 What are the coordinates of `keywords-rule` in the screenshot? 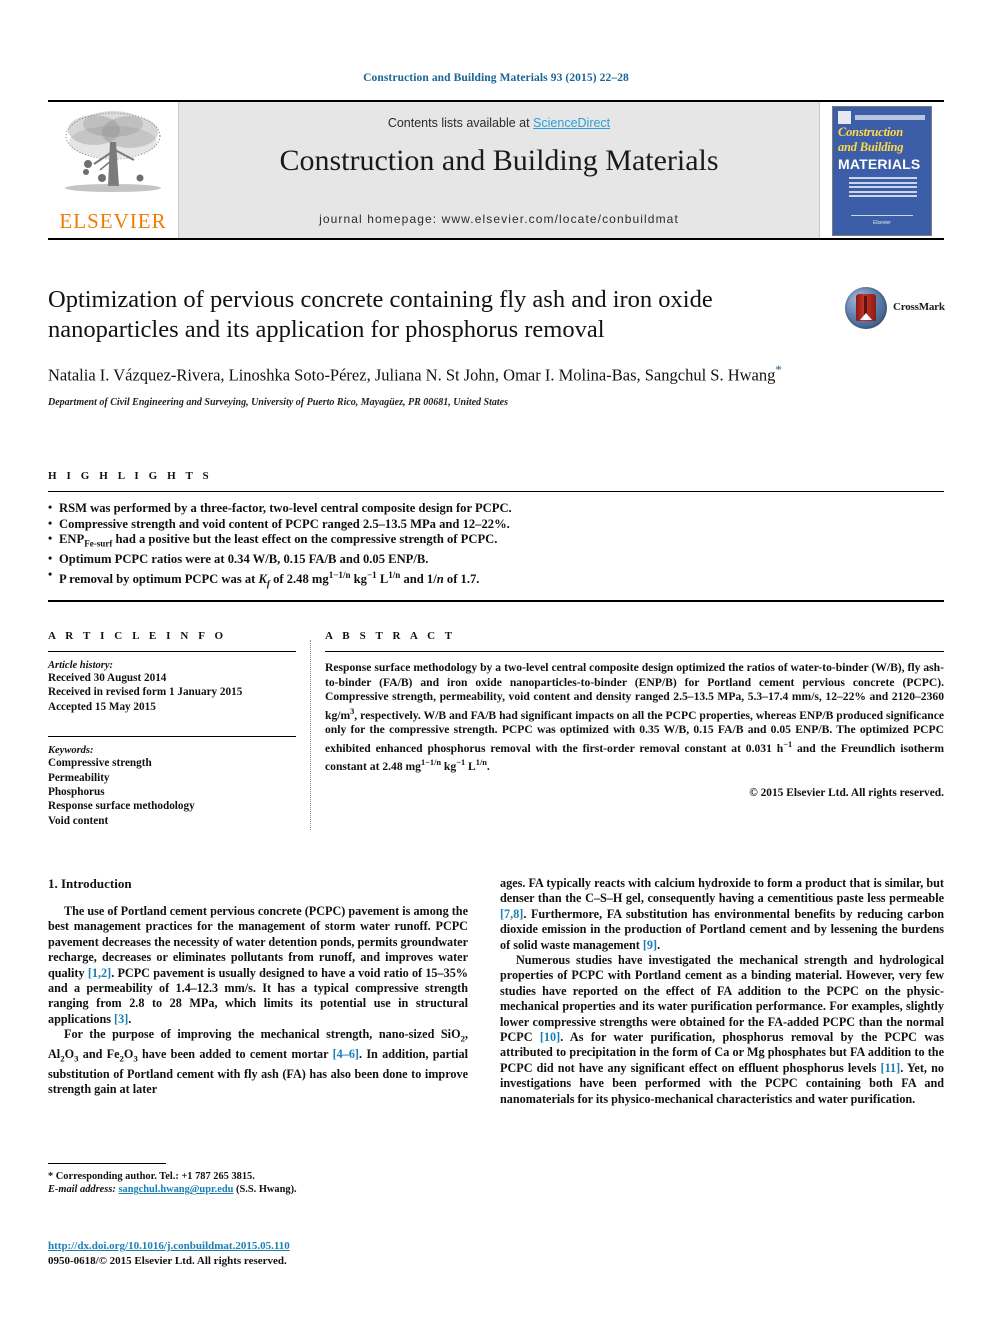 It's located at (172, 737).